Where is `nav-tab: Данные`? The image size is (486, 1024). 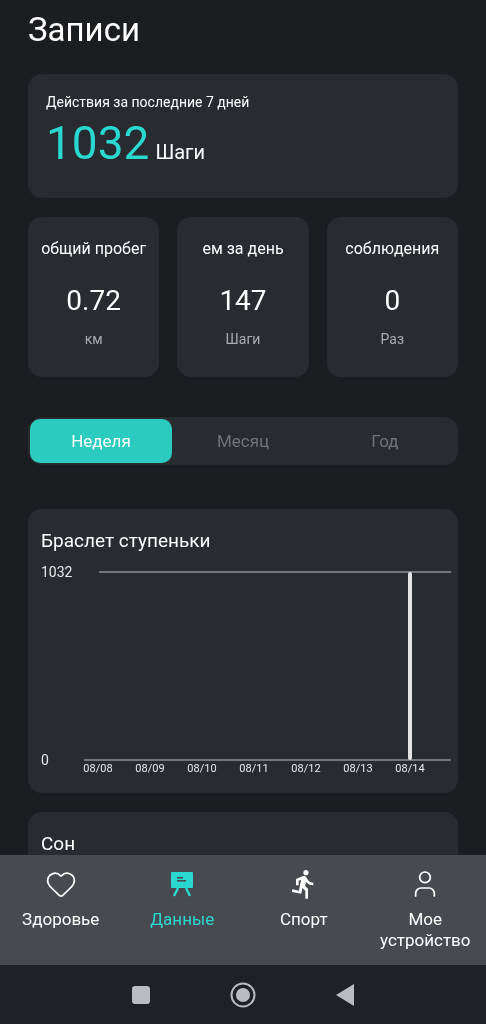
nav-tab: Данные is located at coordinates (182, 910).